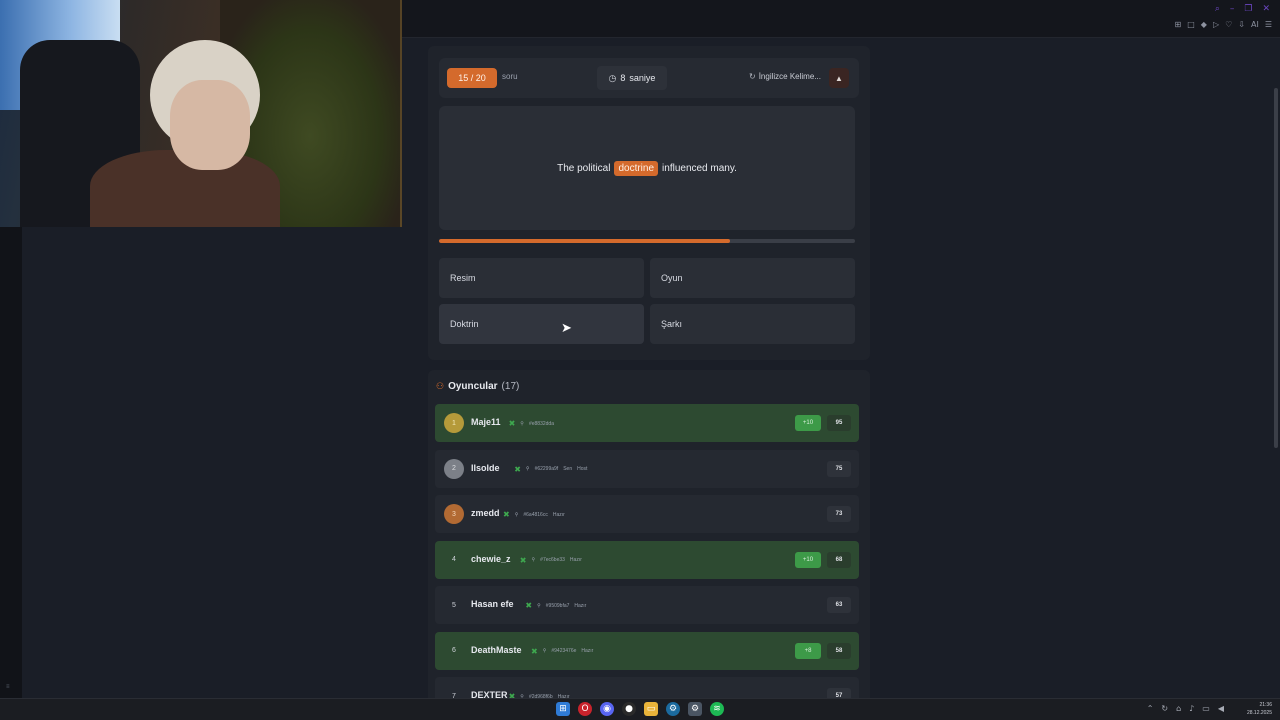 The width and height of the screenshot is (1280, 720). Describe the element at coordinates (491, 558) in the screenshot. I see `player-name: chewie_z` at that location.